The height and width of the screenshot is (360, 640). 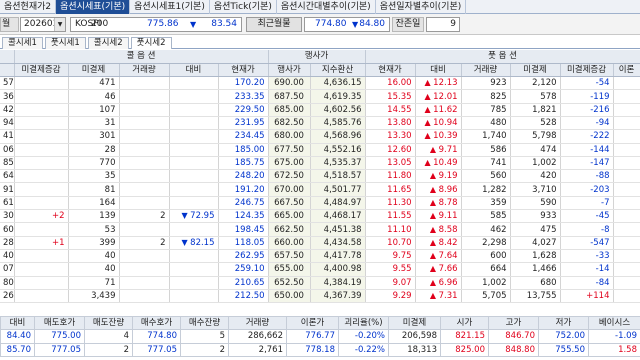 I want to click on put-change-cell: ▲ 7.66, so click(x=438, y=269).